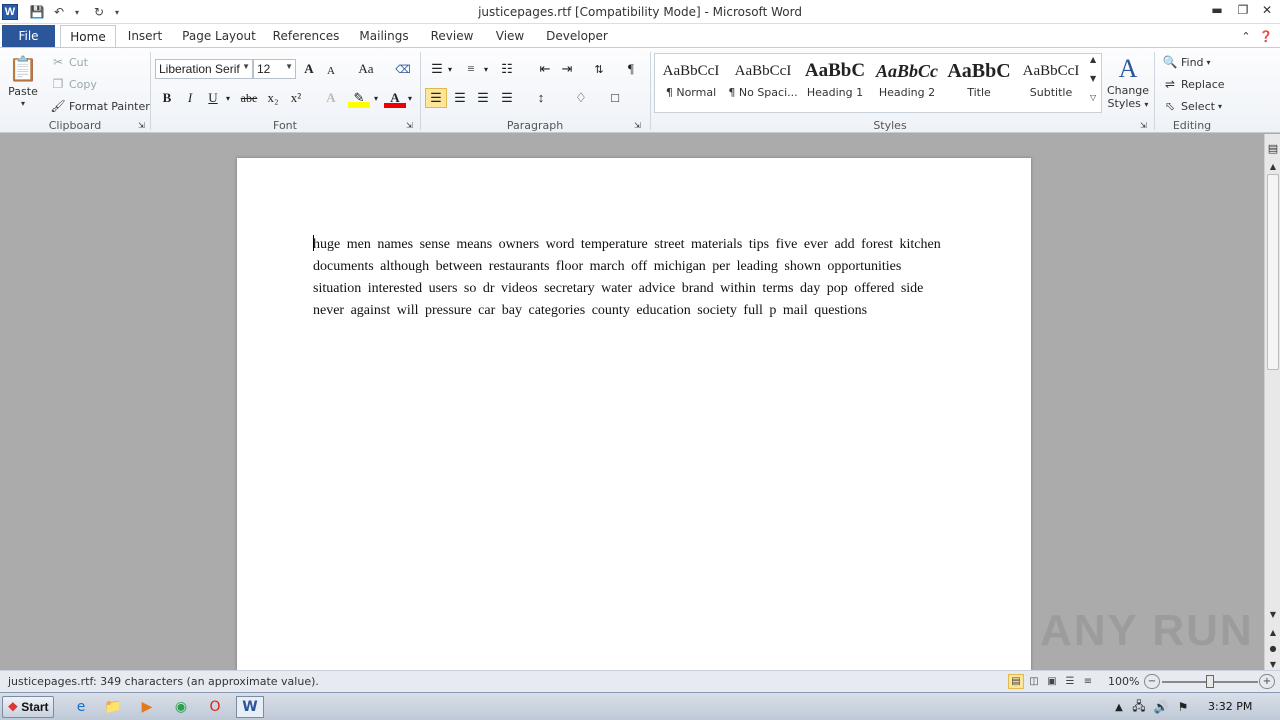 This screenshot has width=1280, height=720. I want to click on zoom-out-icon: −, so click(1152, 681).